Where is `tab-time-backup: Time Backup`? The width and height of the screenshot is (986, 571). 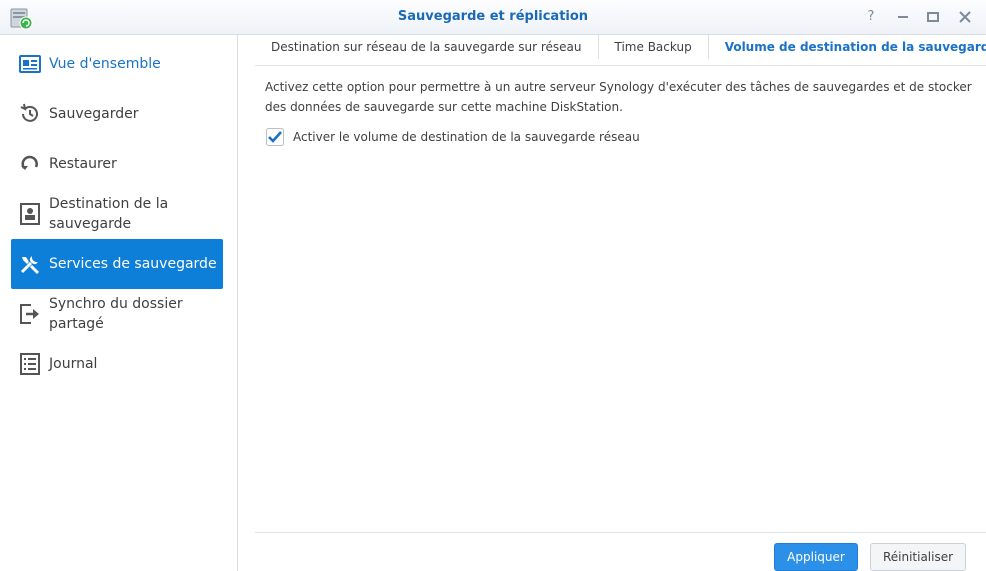
tab-time-backup: Time Backup is located at coordinates (654, 47).